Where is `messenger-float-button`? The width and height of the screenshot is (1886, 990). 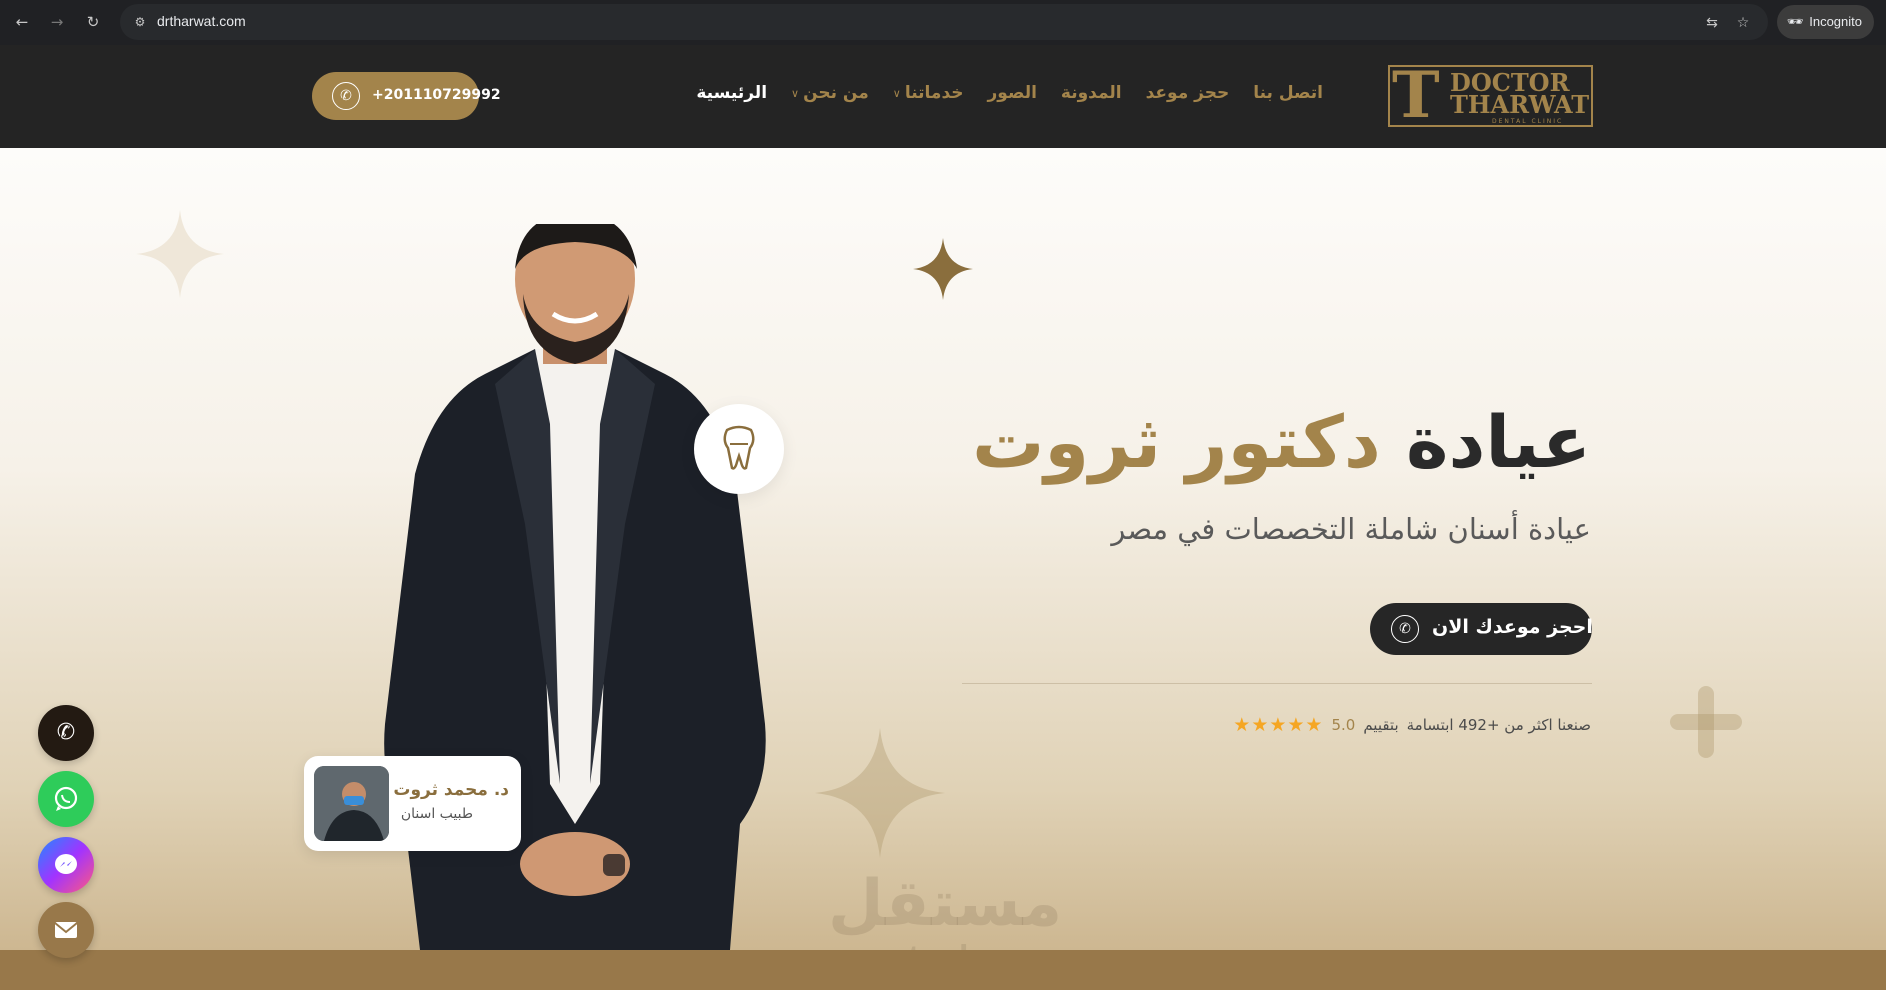 messenger-float-button is located at coordinates (66, 865).